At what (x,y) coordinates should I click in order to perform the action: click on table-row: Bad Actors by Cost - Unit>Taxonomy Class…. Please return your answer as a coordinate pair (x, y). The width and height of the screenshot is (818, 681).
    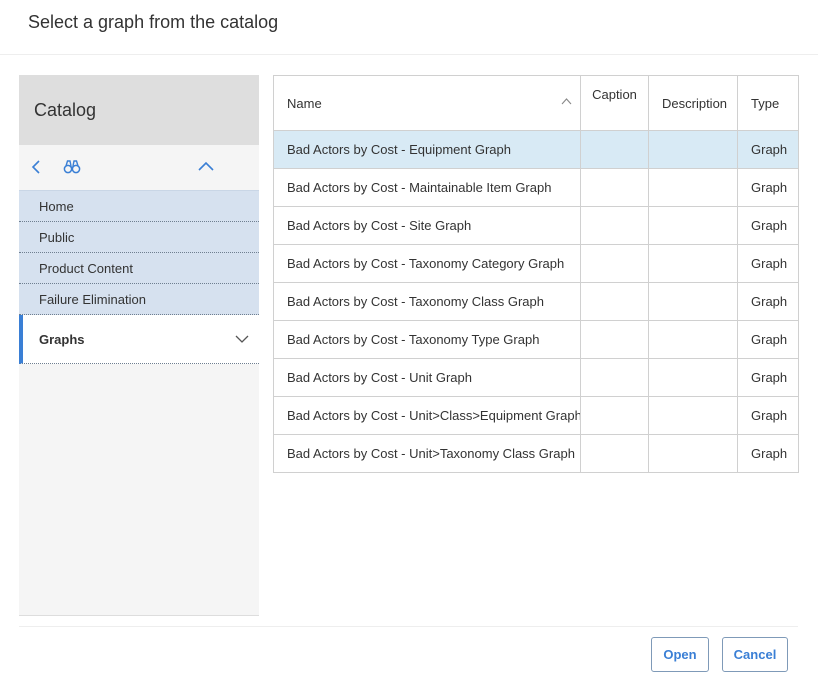
    Looking at the image, I should click on (536, 453).